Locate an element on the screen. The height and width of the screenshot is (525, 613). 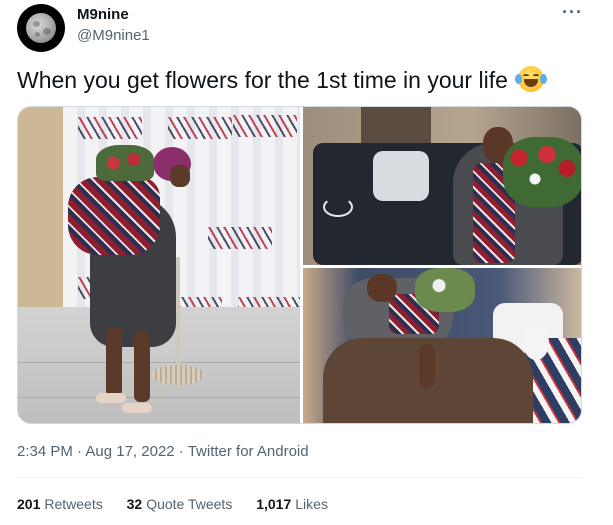
moon-avatar-icon is located at coordinates (41, 28).